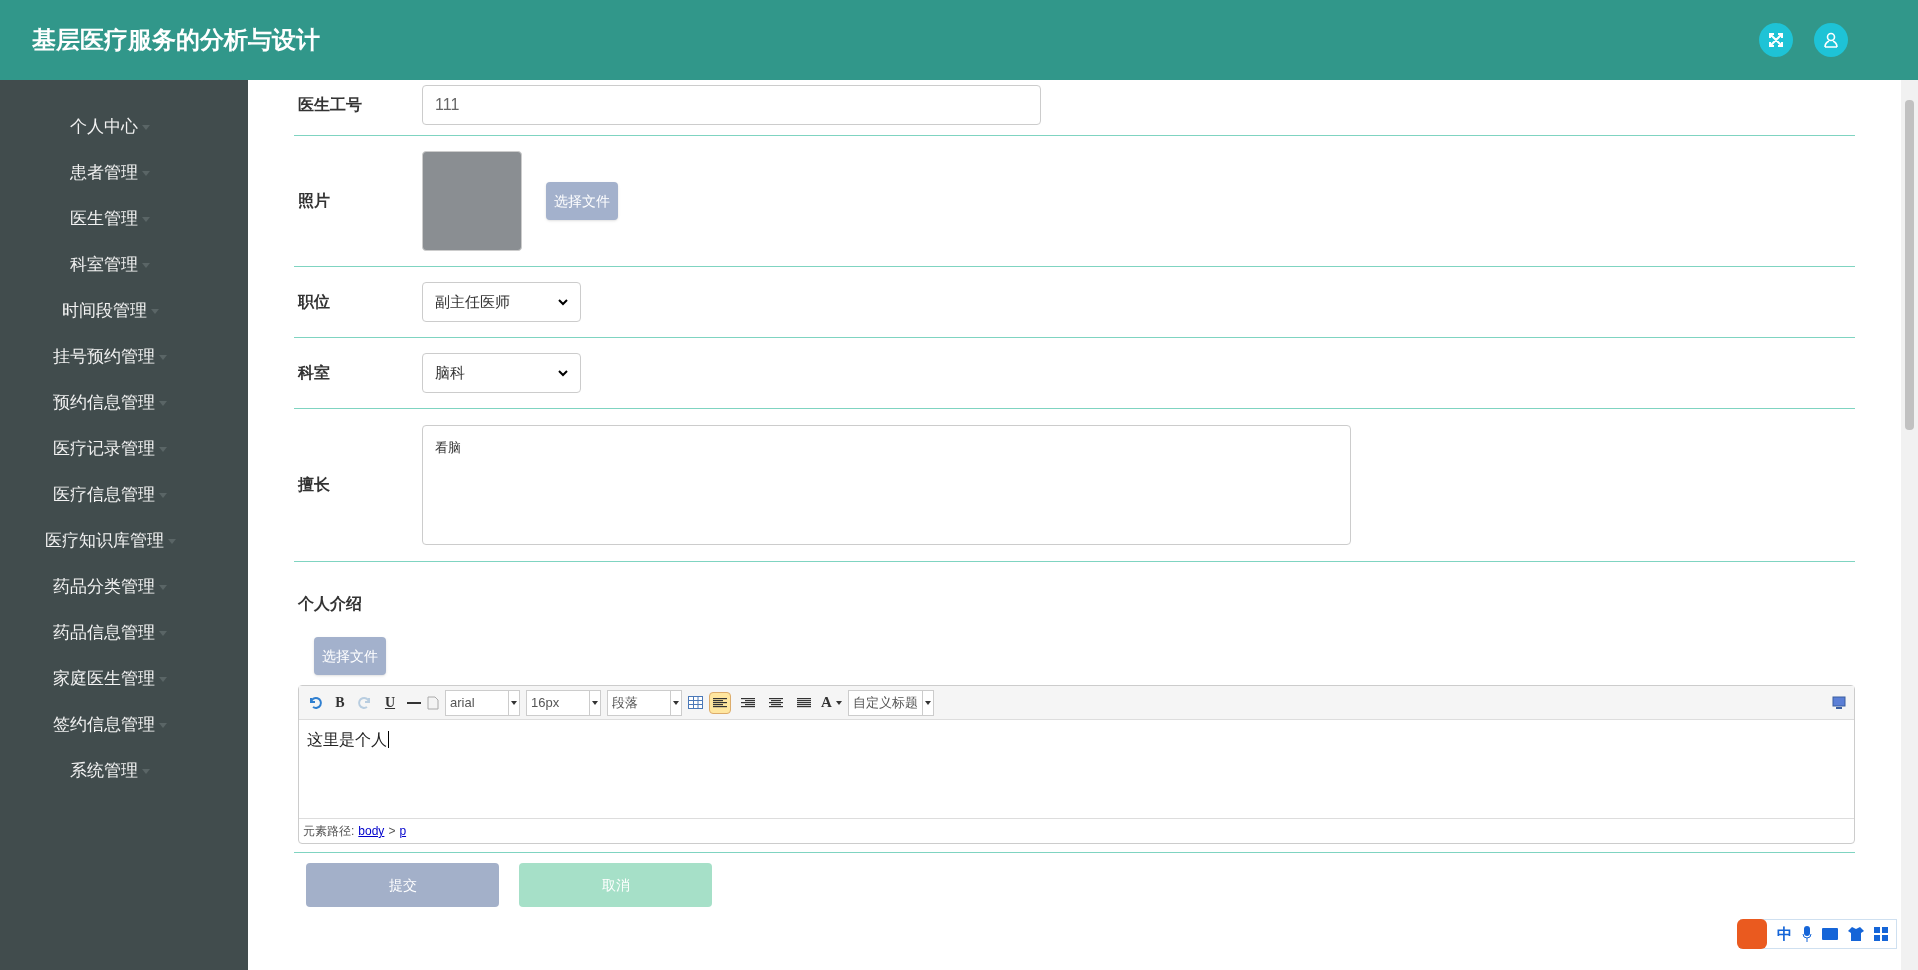  What do you see at coordinates (314, 302) in the screenshot?
I see `field-label: 职位` at bounding box center [314, 302].